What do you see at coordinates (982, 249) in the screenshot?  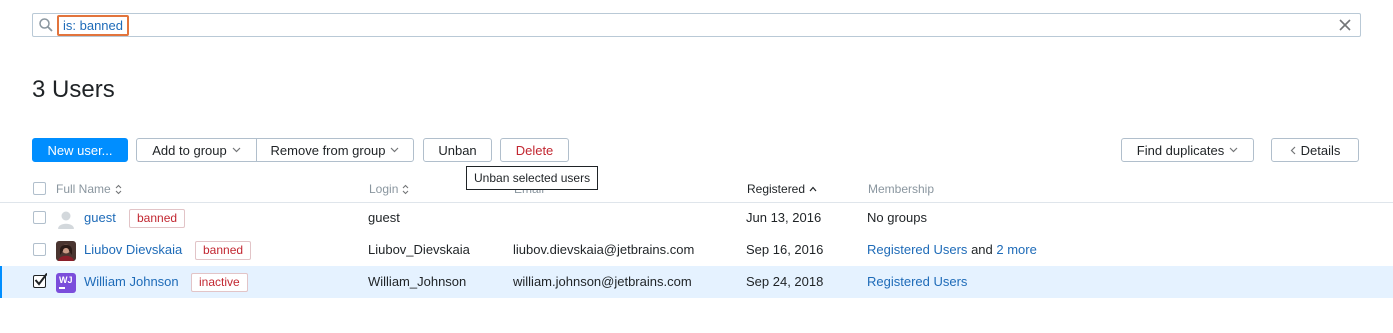 I see `membership-and-text: and` at bounding box center [982, 249].